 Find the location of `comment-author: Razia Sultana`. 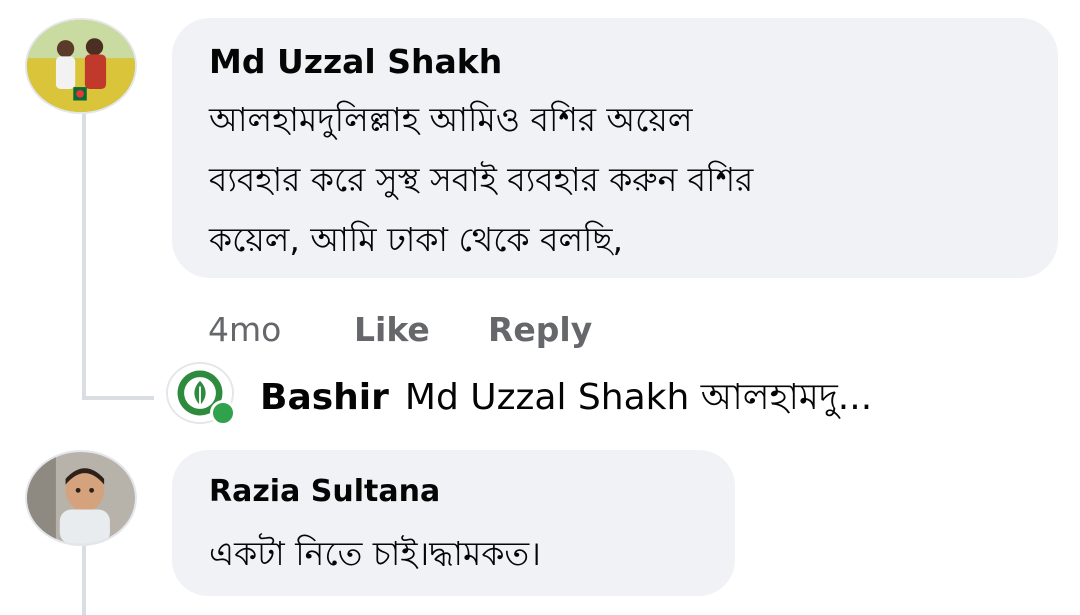

comment-author: Razia Sultana is located at coordinates (324, 491).